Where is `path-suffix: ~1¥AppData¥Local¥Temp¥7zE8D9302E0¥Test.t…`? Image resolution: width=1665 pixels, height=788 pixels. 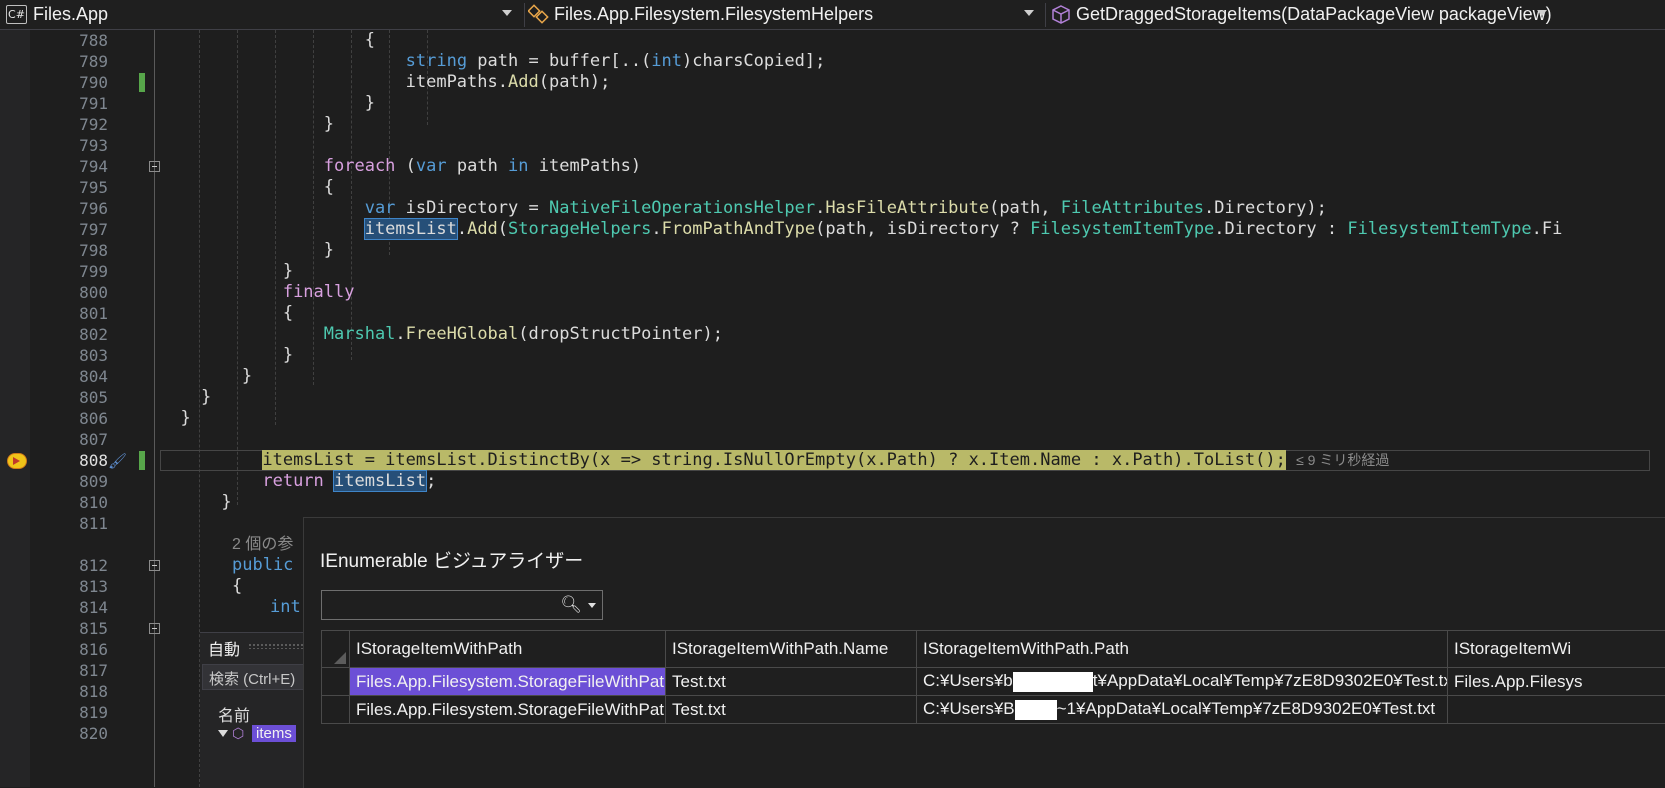
path-suffix: ~1¥AppData¥Local¥Temp¥7zE8D9302E0¥Test.t… is located at coordinates (1246, 708).